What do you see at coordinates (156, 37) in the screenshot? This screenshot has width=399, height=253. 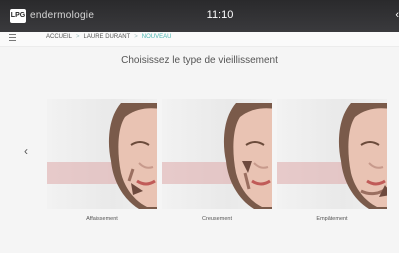 I see `breadcrumb-current: NOUVEAU` at bounding box center [156, 37].